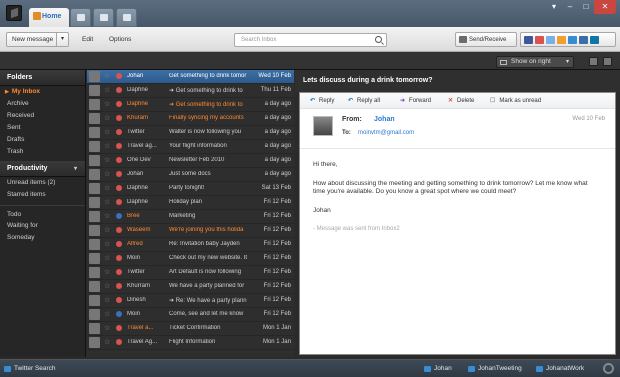  Describe the element at coordinates (386, 133) in the screenshot. I see `to-value: moinvtm@gmail.com` at that location.